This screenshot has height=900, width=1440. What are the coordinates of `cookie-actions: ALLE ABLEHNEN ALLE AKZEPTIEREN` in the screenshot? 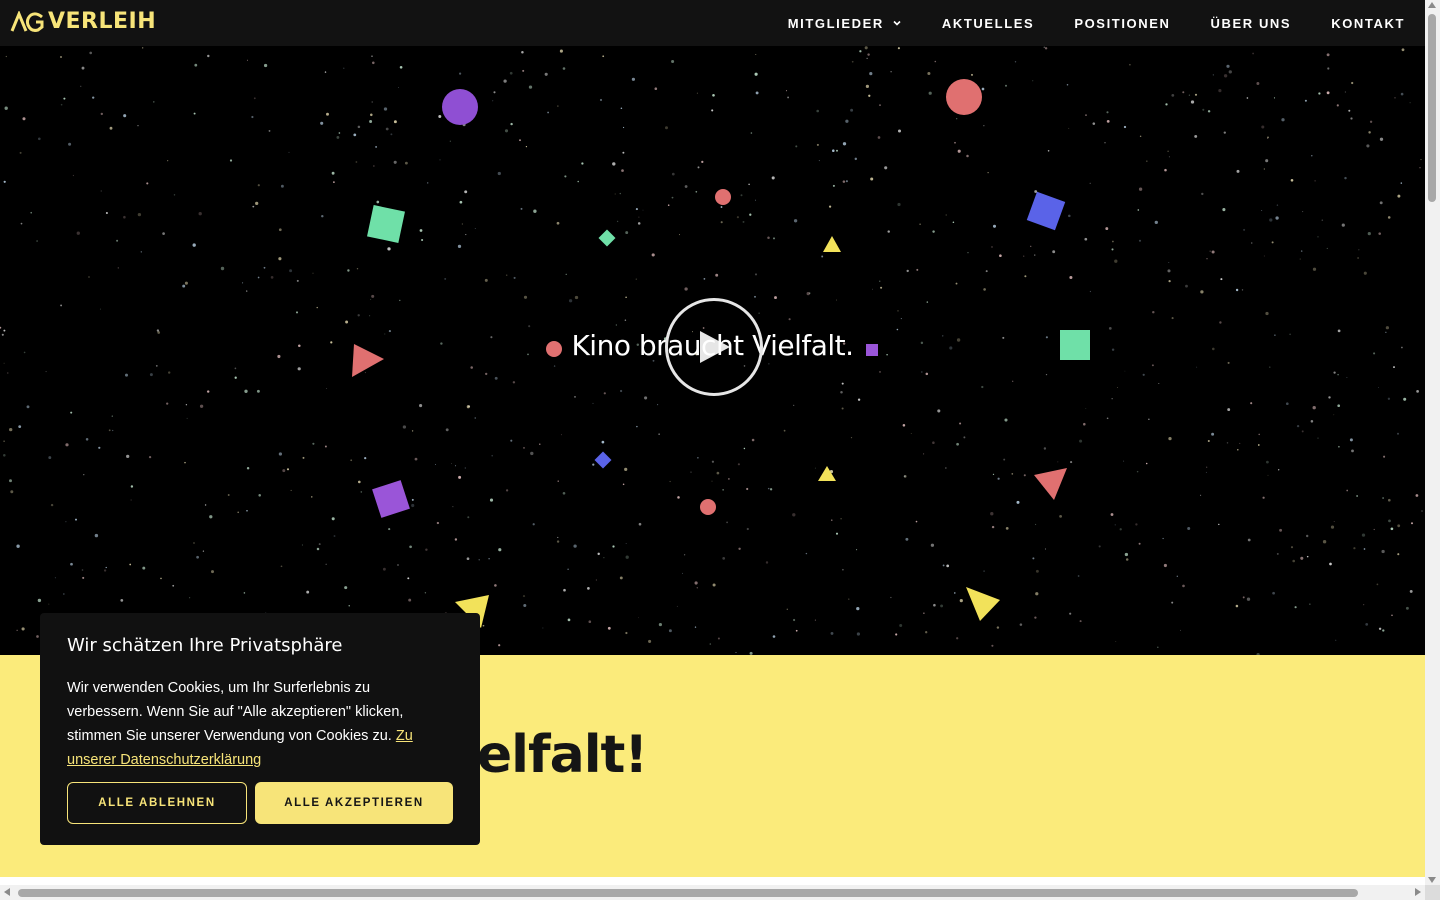 It's located at (260, 803).